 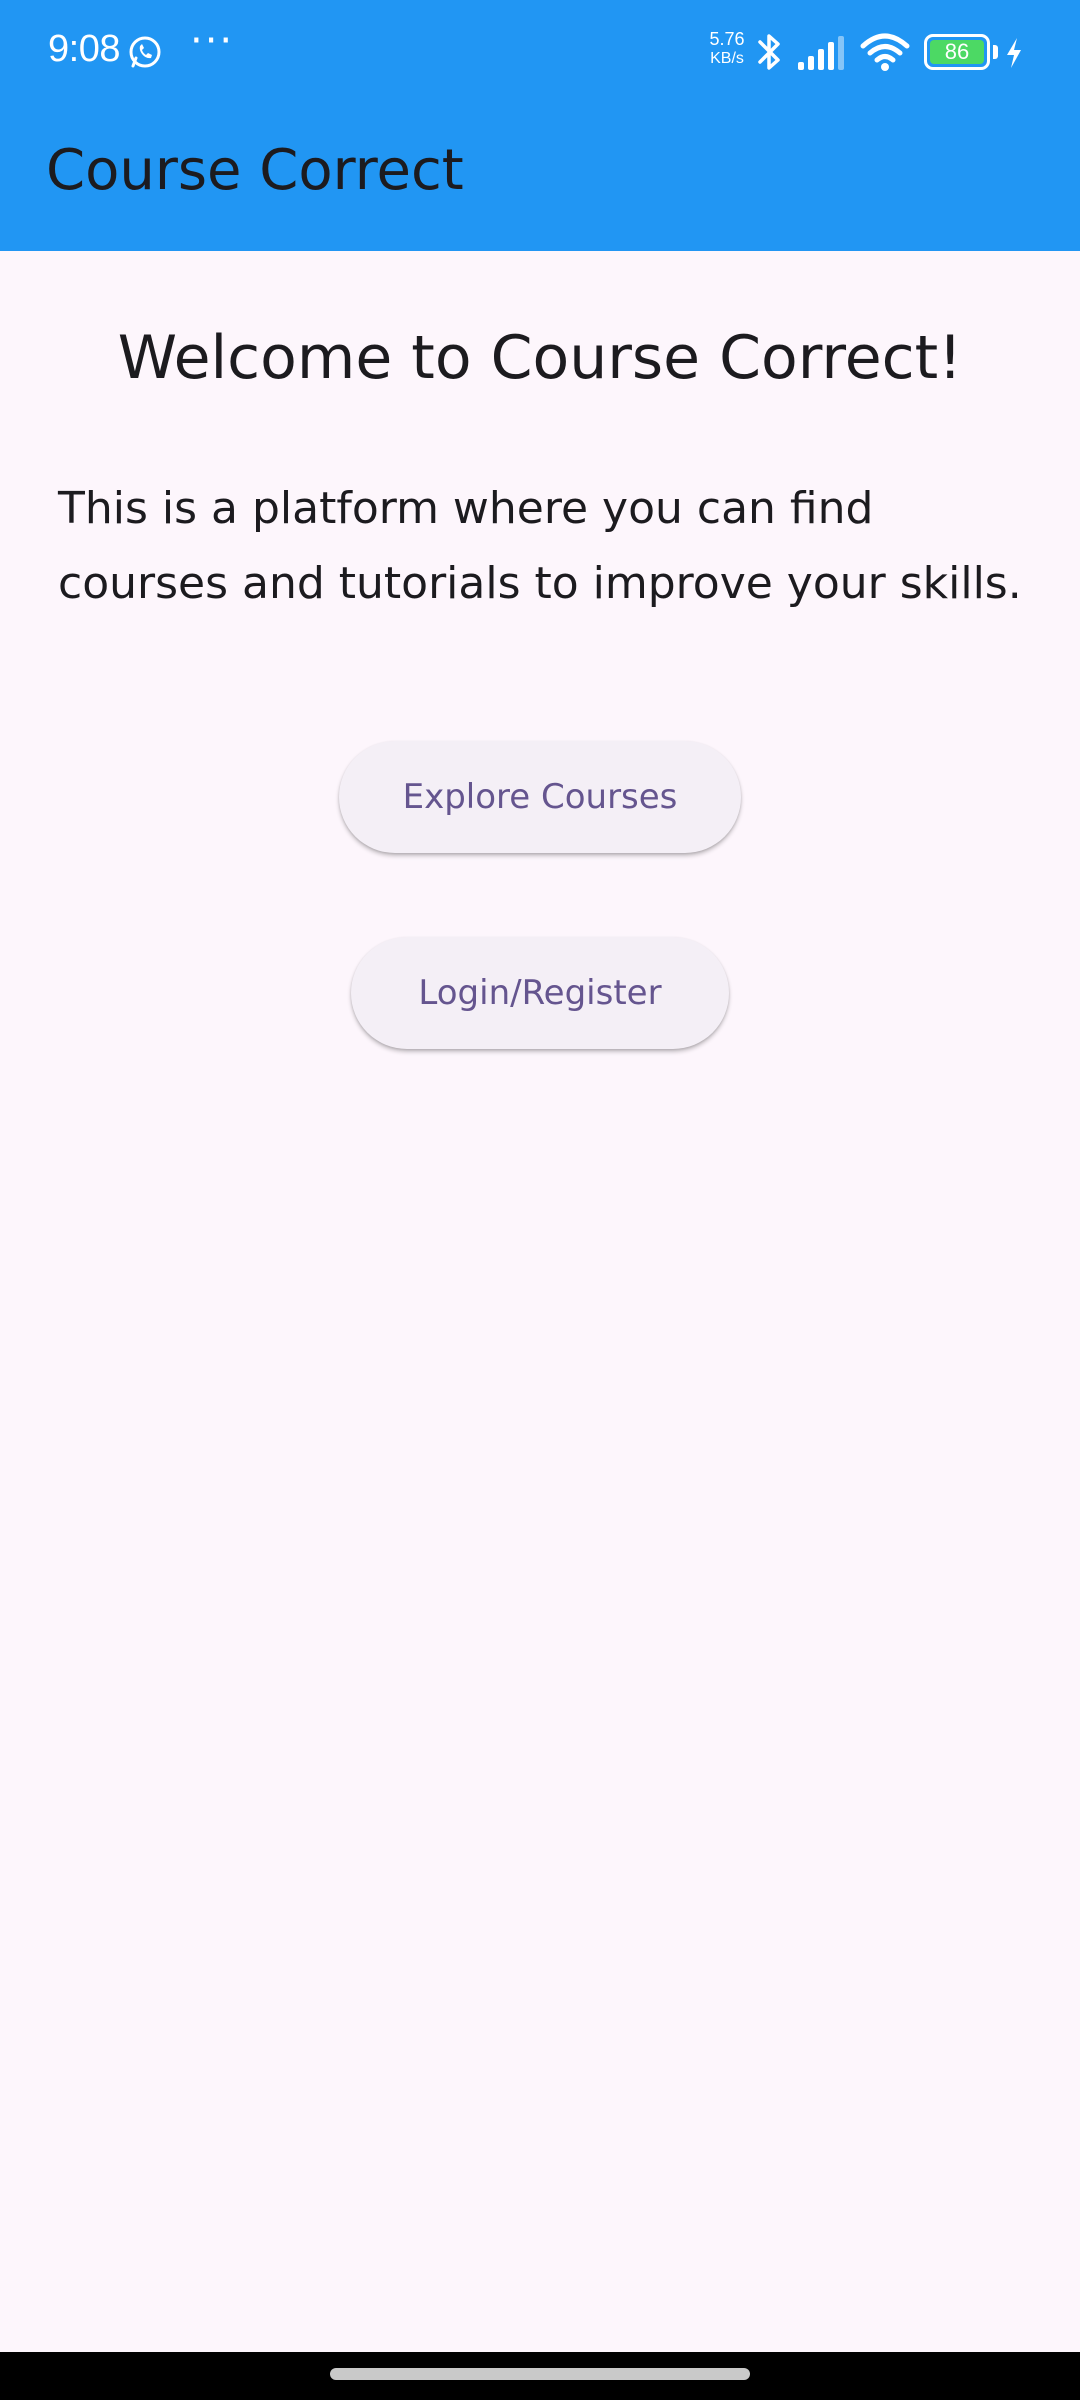 I want to click on app-bar-title: Course Correct, so click(x=255, y=170).